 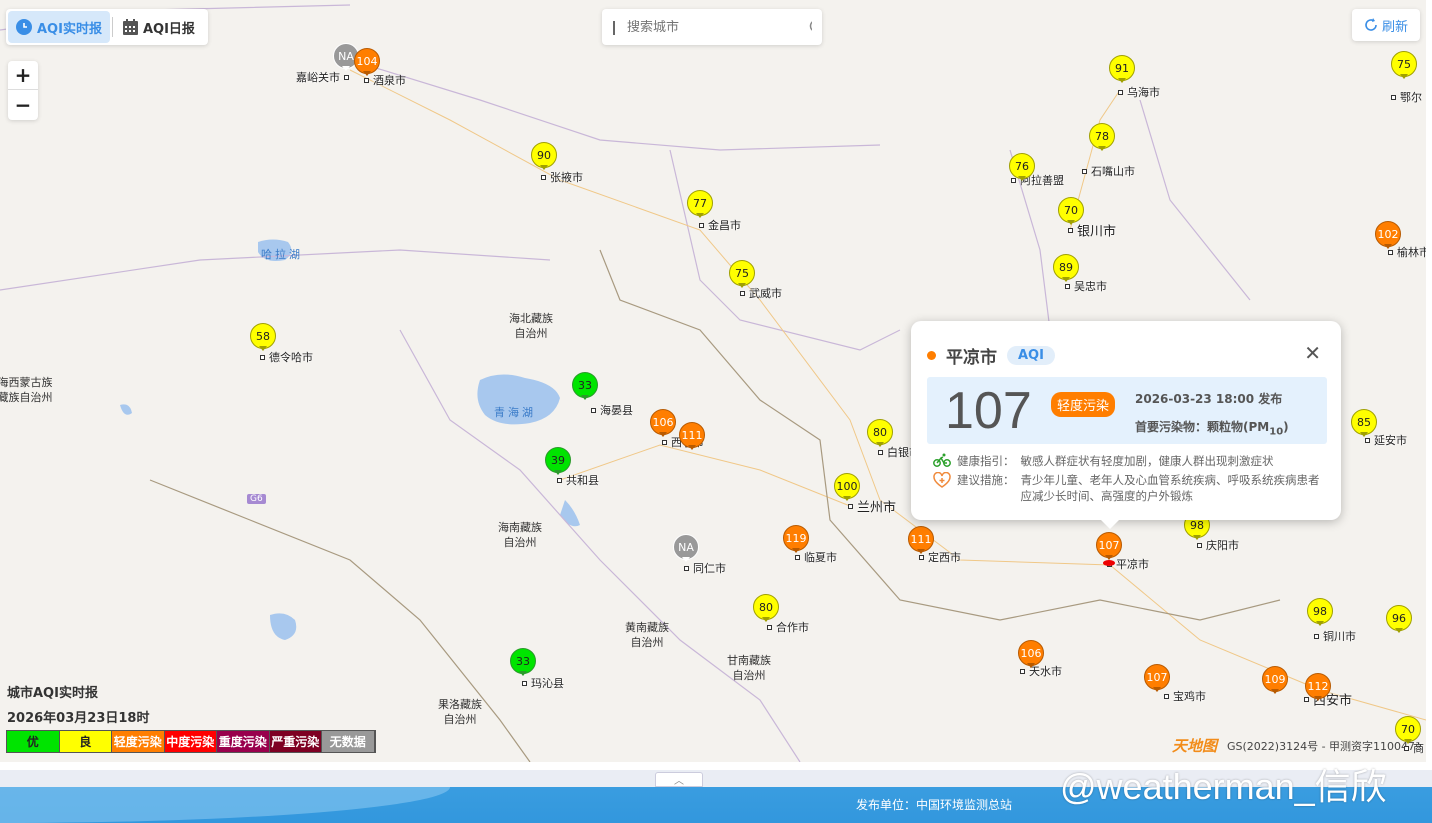 I want to click on primary-pollutant: 首要污染物：颗粒物(PM10), so click(x=1212, y=427).